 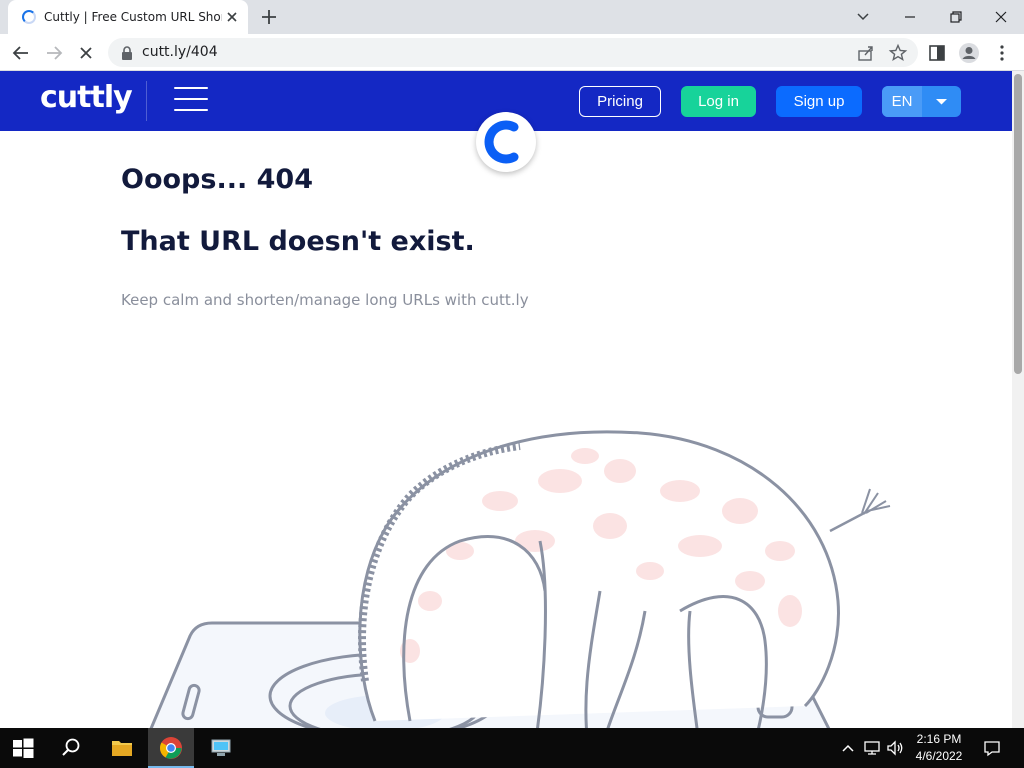 What do you see at coordinates (872, 748) in the screenshot?
I see `network-icon` at bounding box center [872, 748].